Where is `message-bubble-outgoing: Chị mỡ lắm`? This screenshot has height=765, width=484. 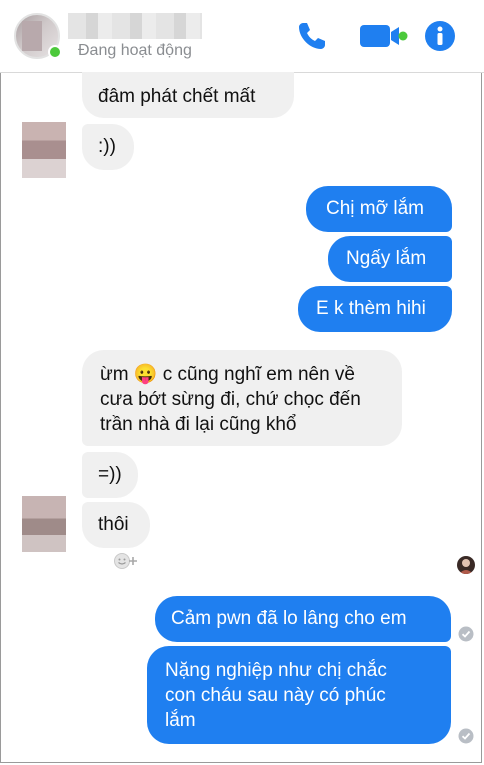 message-bubble-outgoing: Chị mỡ lắm is located at coordinates (379, 209).